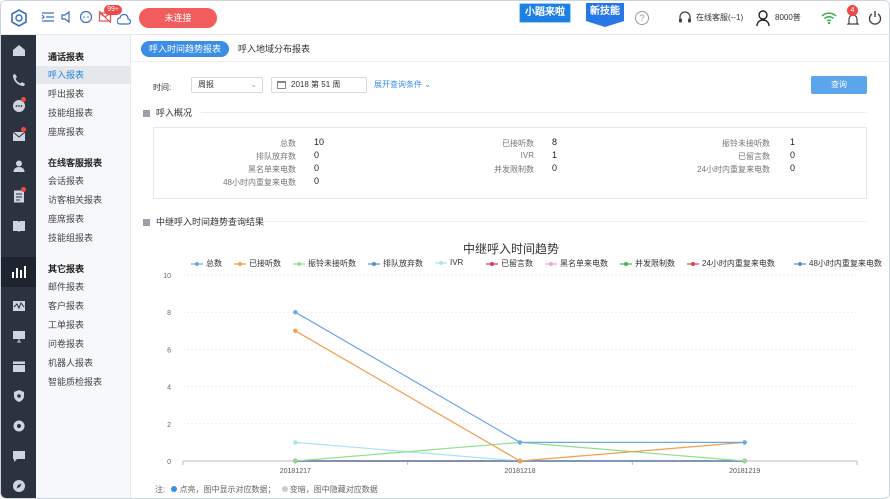  What do you see at coordinates (316, 84) in the screenshot?
I see `week-picker-value: 2018 第 51 周` at bounding box center [316, 84].